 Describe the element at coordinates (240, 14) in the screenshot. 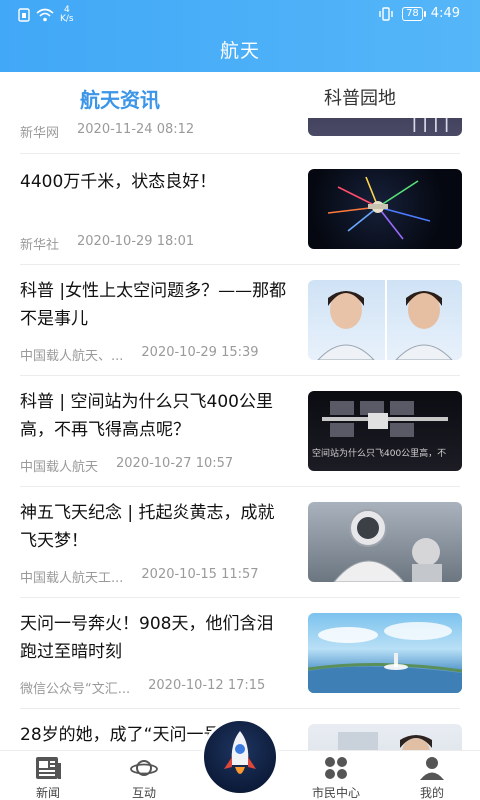

I see `status-bar: 4 K/s 78 4:49` at that location.